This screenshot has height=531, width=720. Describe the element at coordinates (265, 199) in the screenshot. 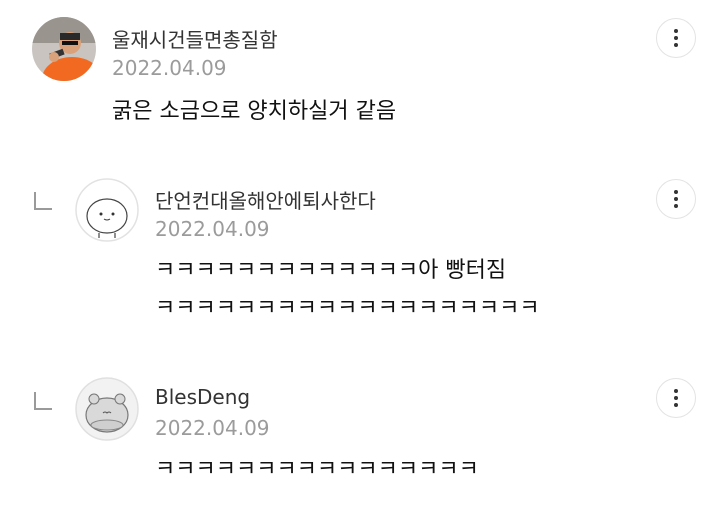

I see `author-name: 단언컨대올해안에퇴사한다` at that location.